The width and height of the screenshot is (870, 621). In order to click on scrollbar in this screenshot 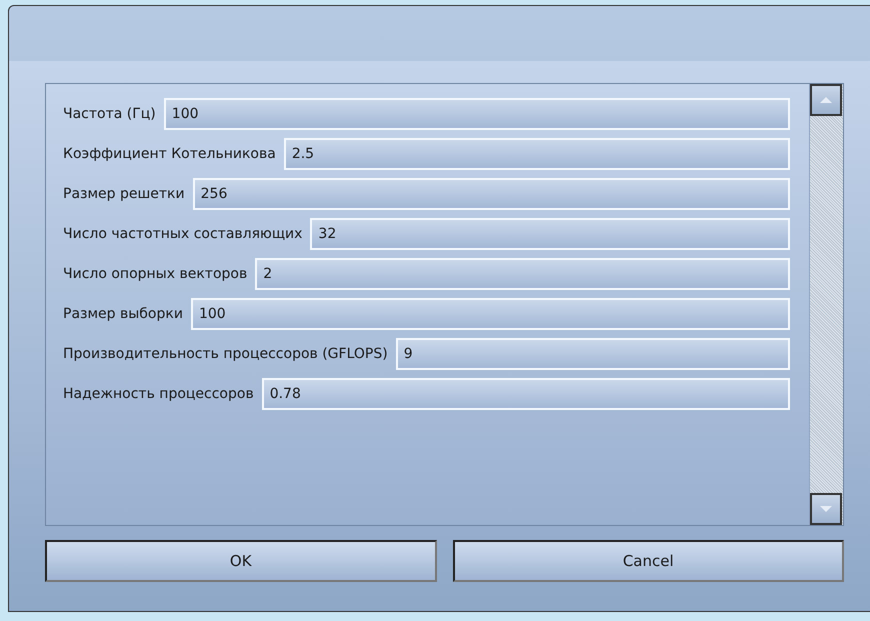, I will do `click(826, 304)`.